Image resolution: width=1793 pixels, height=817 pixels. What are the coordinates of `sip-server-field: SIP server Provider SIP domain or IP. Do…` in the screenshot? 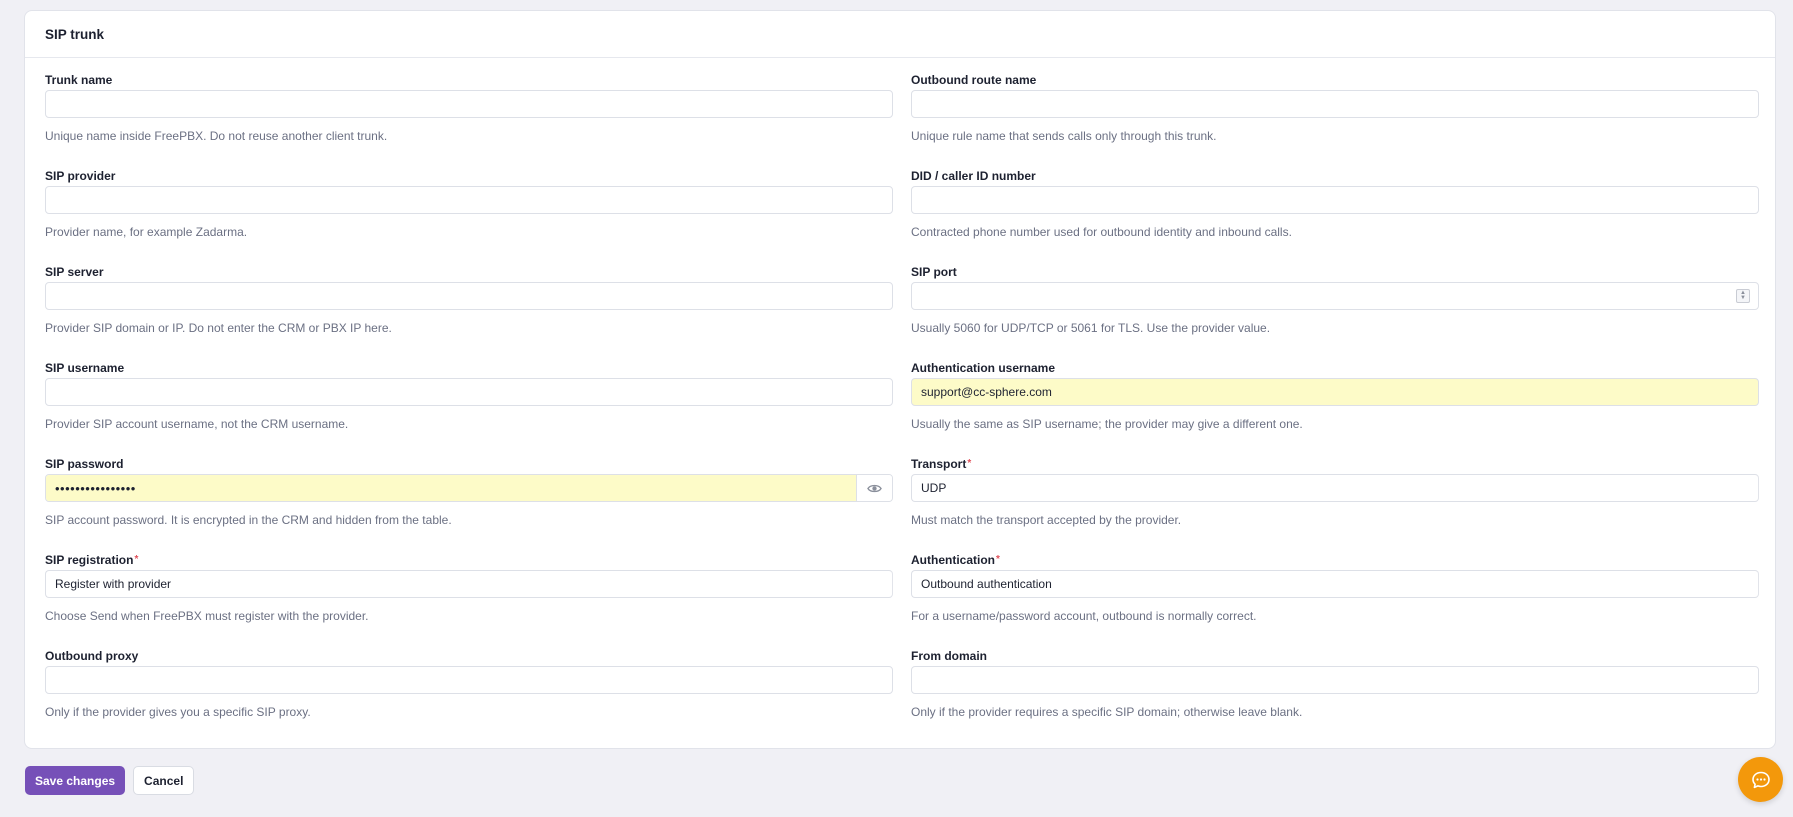 It's located at (469, 312).